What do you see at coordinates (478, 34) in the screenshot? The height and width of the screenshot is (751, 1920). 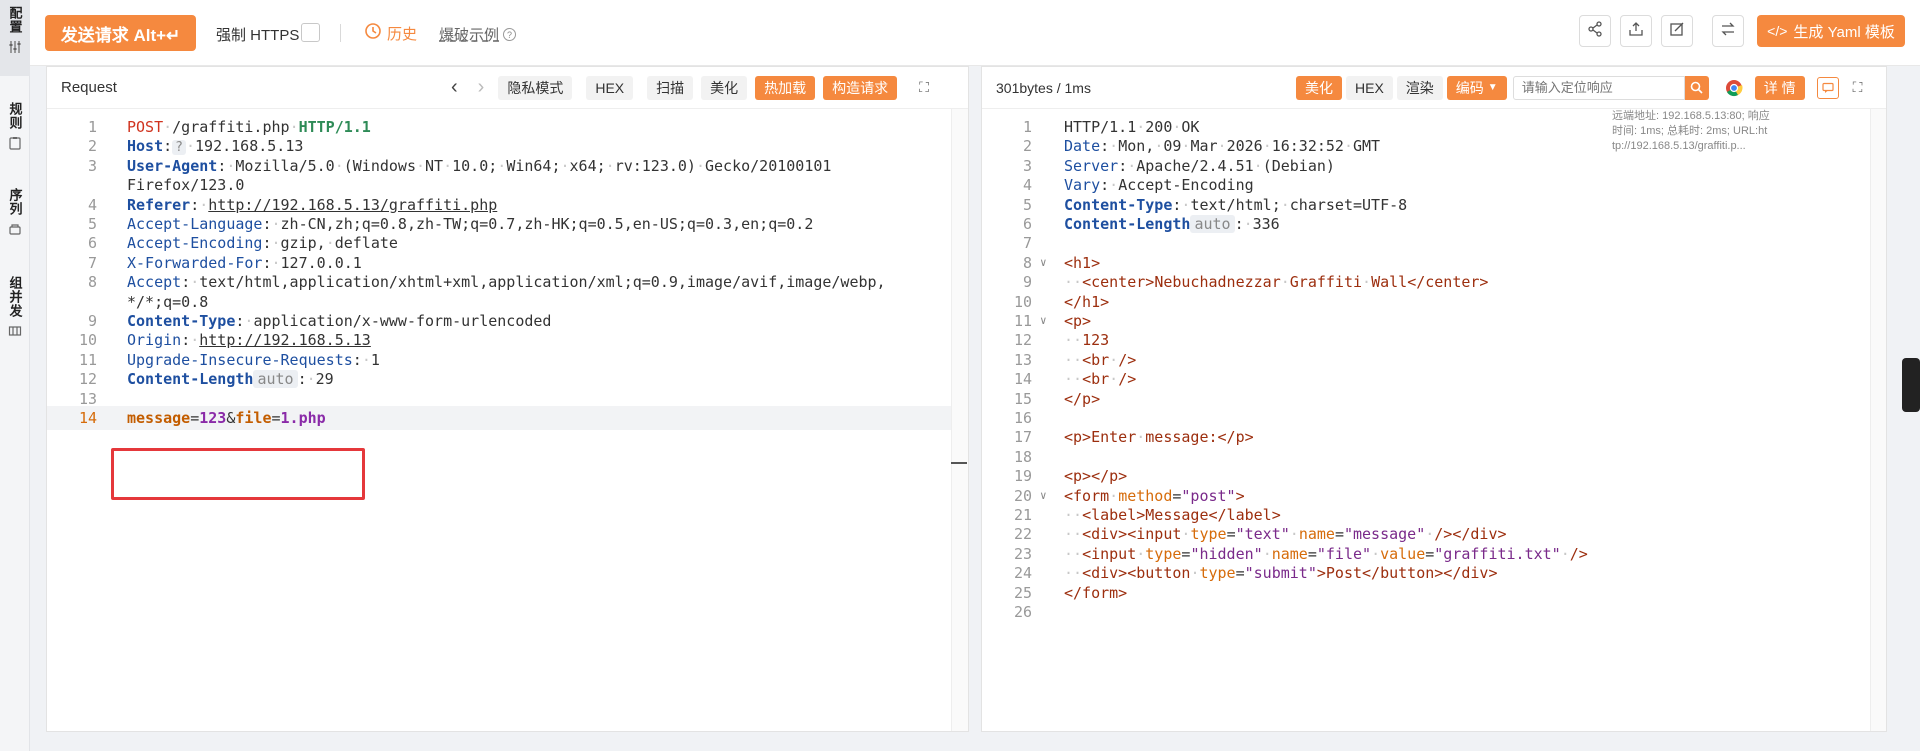 I see `burst-example-link: 爆破示例 ?` at bounding box center [478, 34].